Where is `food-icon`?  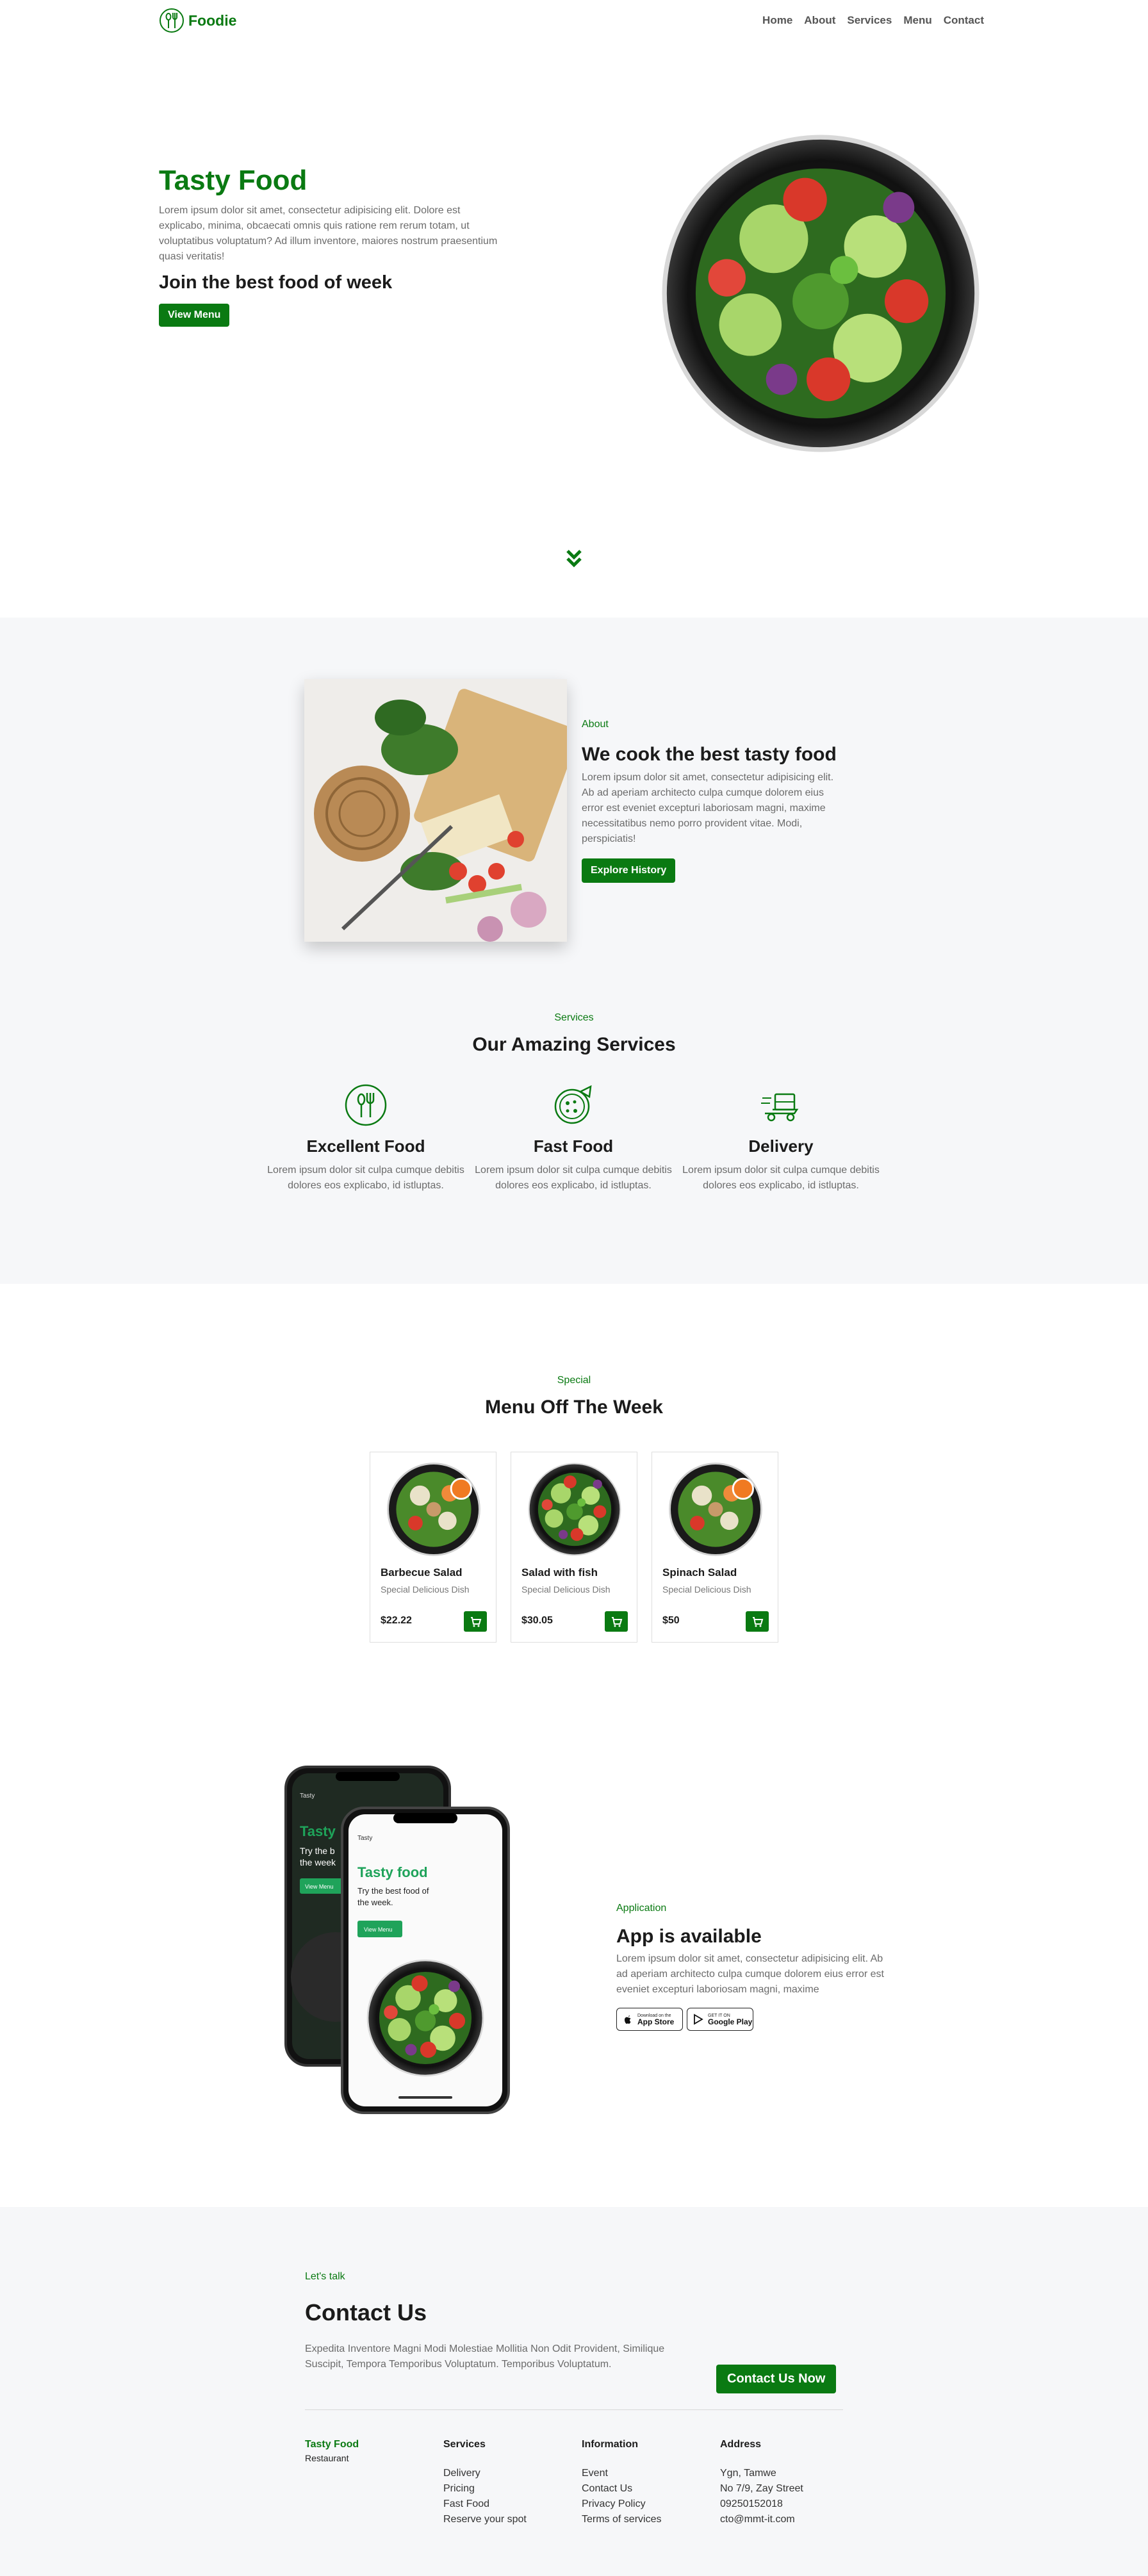
food-icon is located at coordinates (366, 1105).